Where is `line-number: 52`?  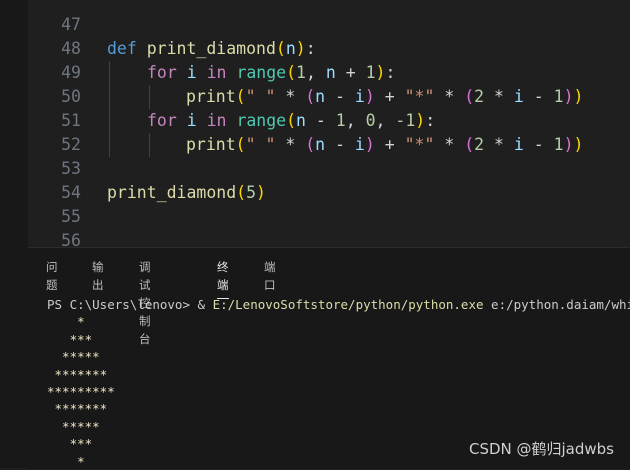 line-number: 52 is located at coordinates (71, 144).